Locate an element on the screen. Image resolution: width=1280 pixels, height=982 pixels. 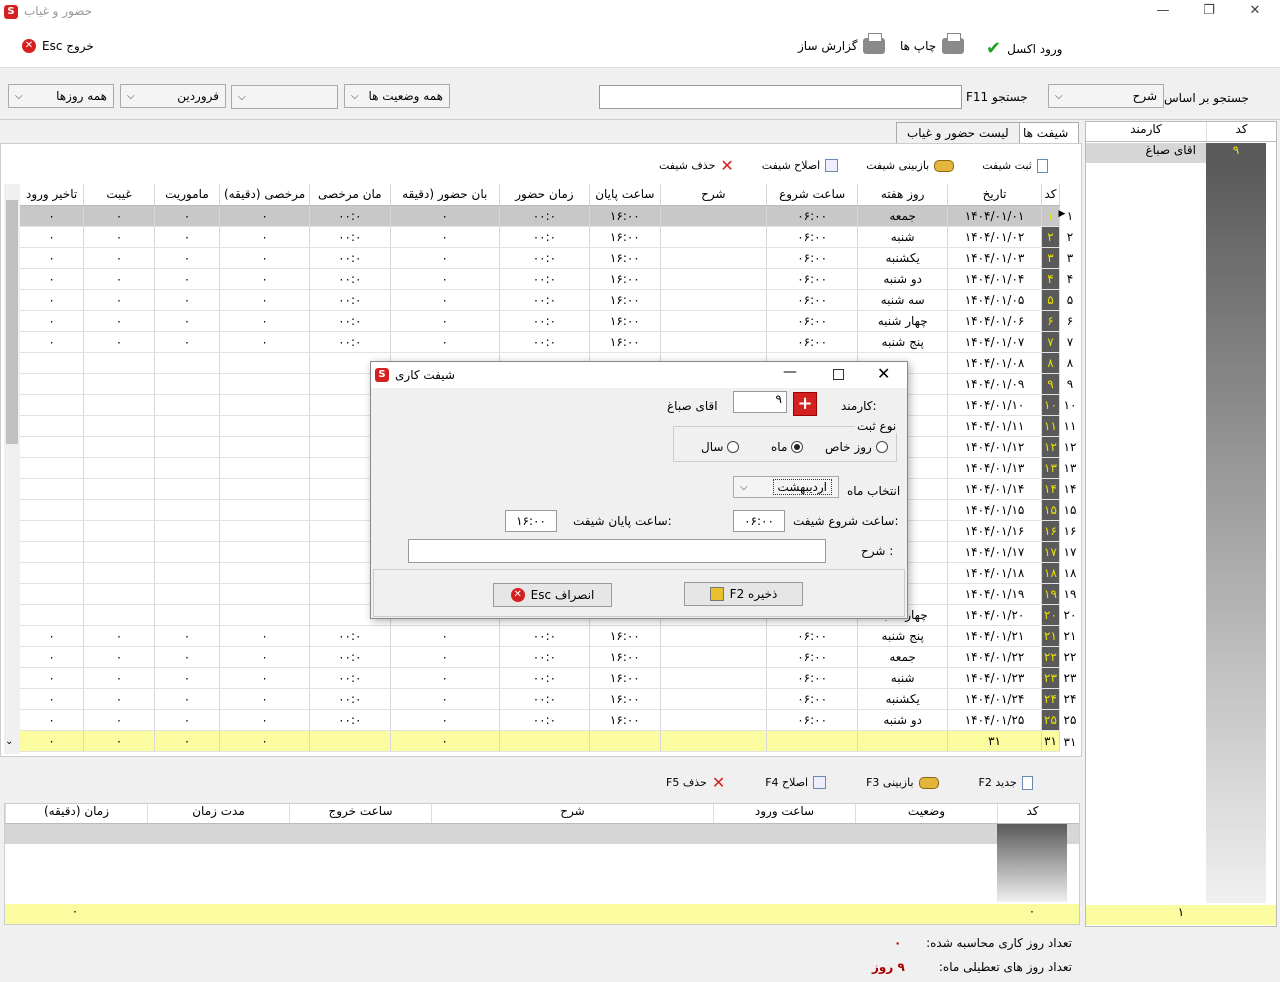
edit-shift-button: اصلاح شیفت is located at coordinates (800, 165).